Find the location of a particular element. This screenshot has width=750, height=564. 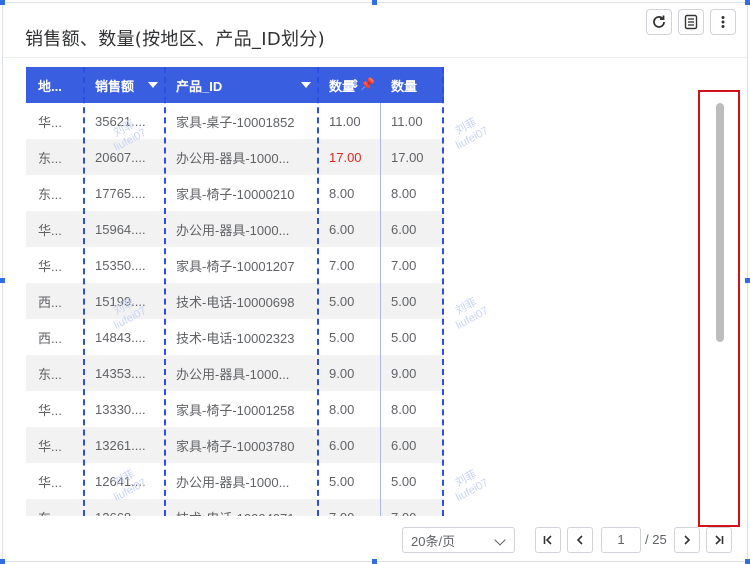

cell-product-id: 家具-桌子-10001852 is located at coordinates (235, 122).